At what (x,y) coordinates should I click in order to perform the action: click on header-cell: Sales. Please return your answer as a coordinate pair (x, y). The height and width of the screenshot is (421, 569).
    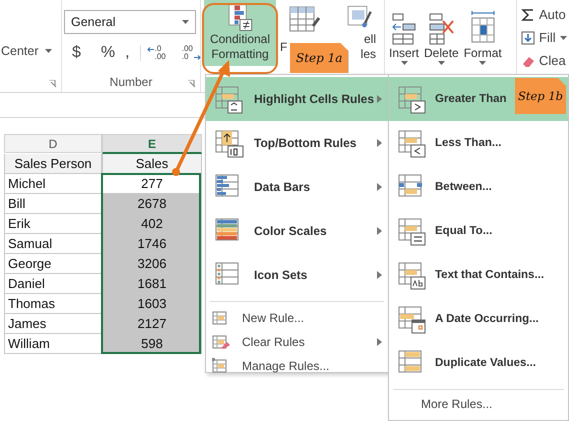
    Looking at the image, I should click on (152, 164).